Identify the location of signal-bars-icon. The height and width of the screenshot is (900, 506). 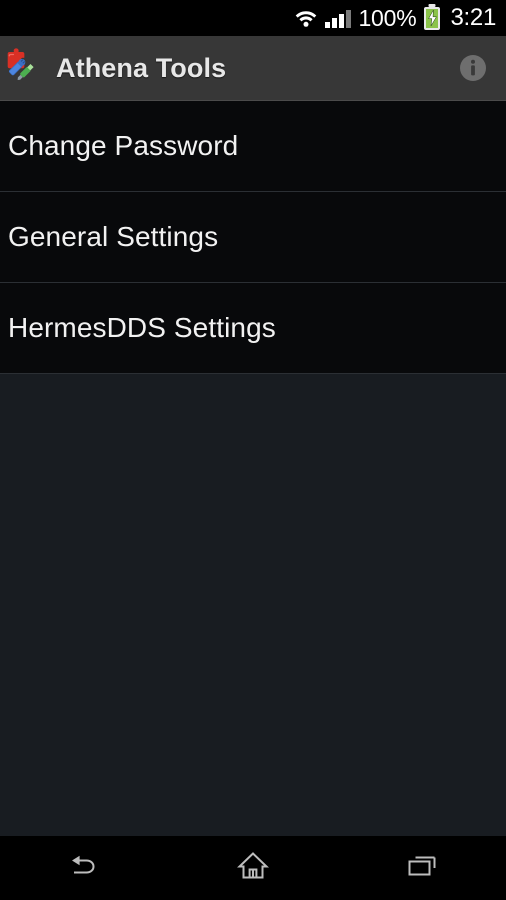
(338, 18).